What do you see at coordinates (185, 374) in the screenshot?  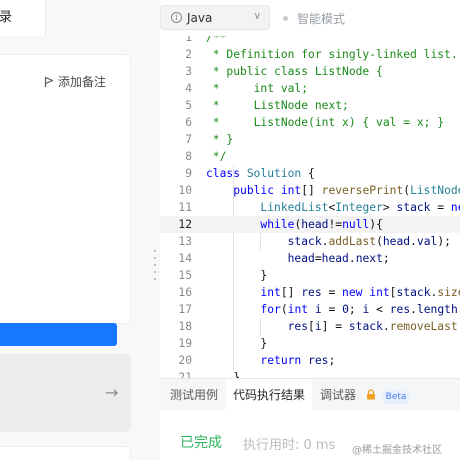 I see `line-number: 21` at bounding box center [185, 374].